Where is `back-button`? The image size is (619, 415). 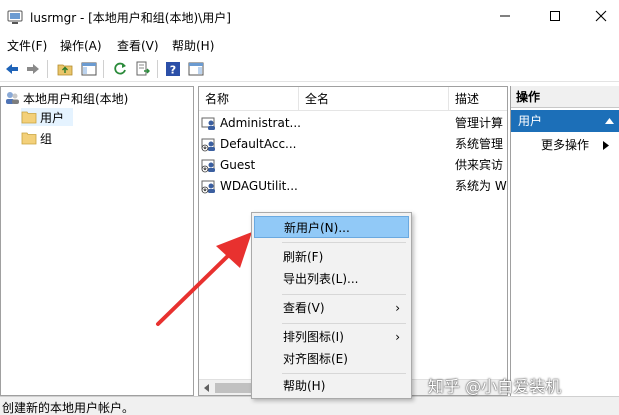 back-button is located at coordinates (12, 69).